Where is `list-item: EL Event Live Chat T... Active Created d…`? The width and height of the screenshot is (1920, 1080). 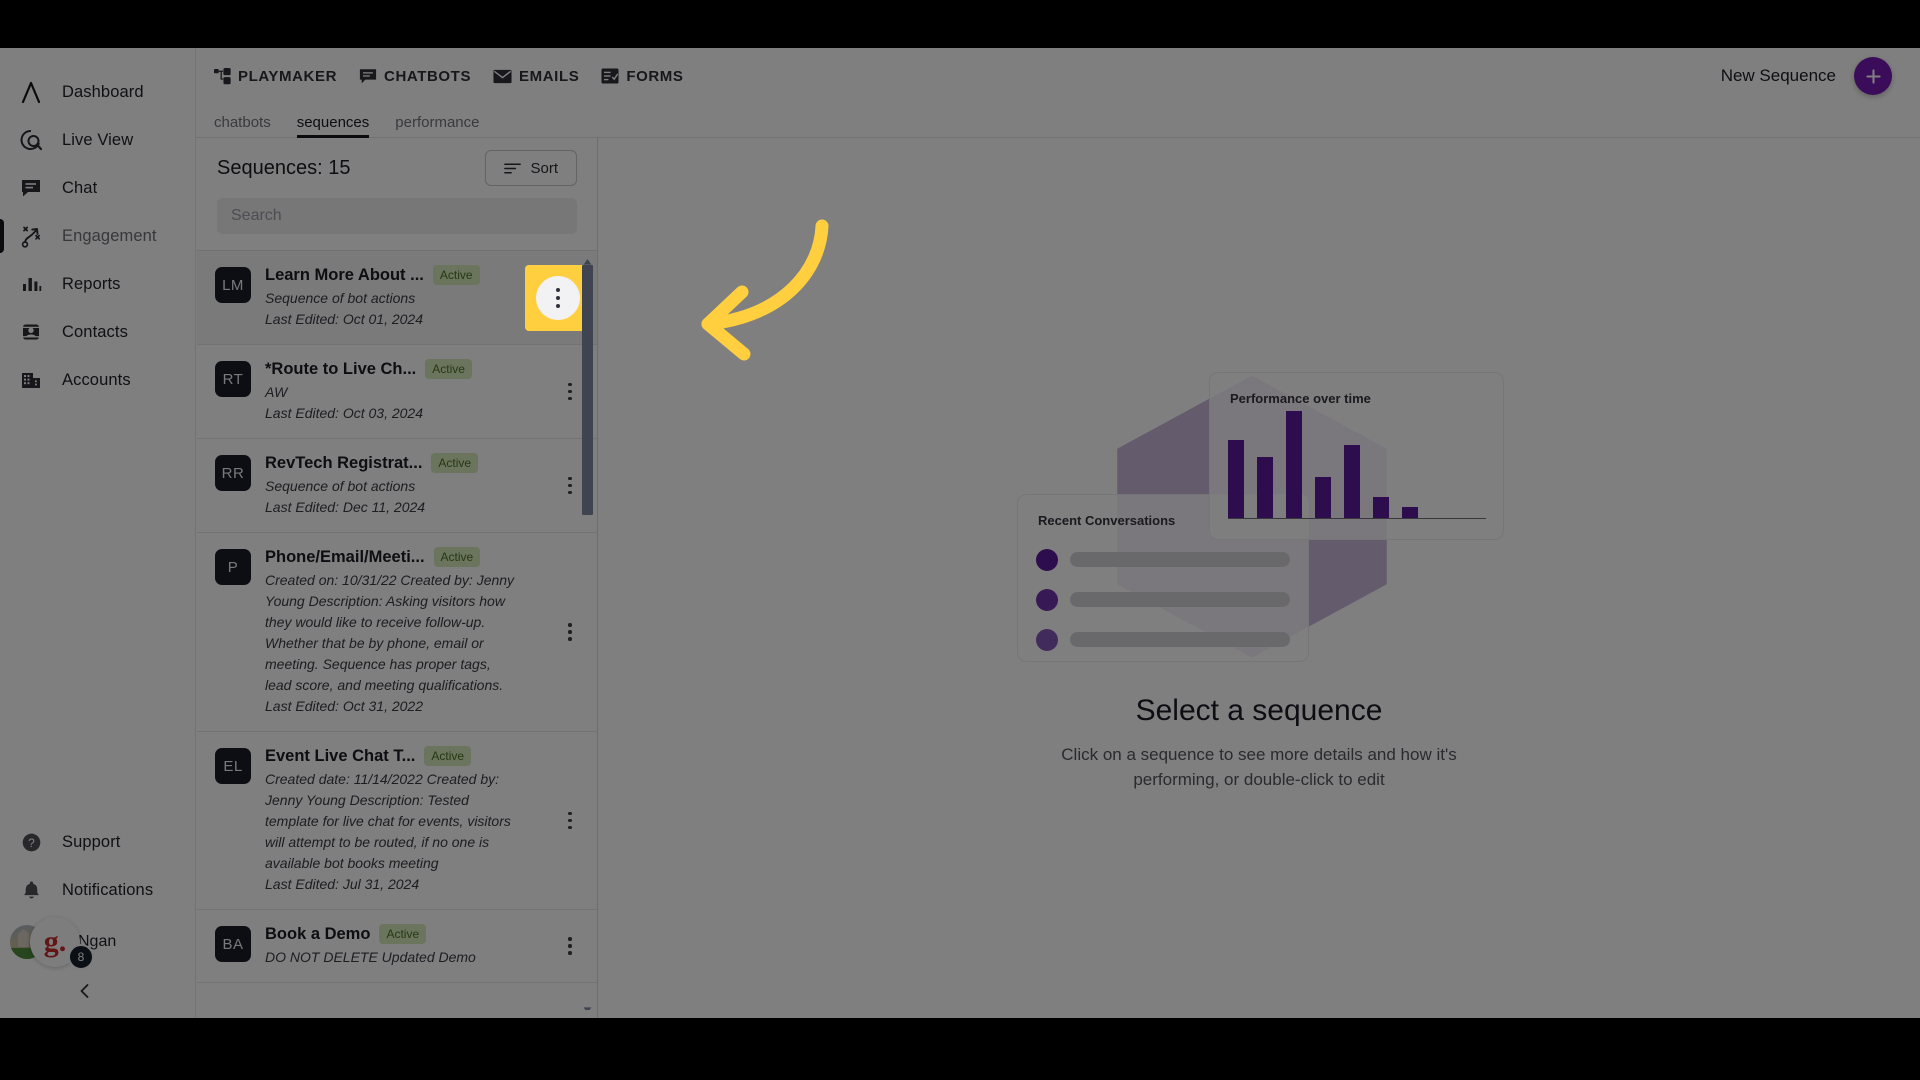
list-item: EL Event Live Chat T... Active Created d… is located at coordinates (397, 821).